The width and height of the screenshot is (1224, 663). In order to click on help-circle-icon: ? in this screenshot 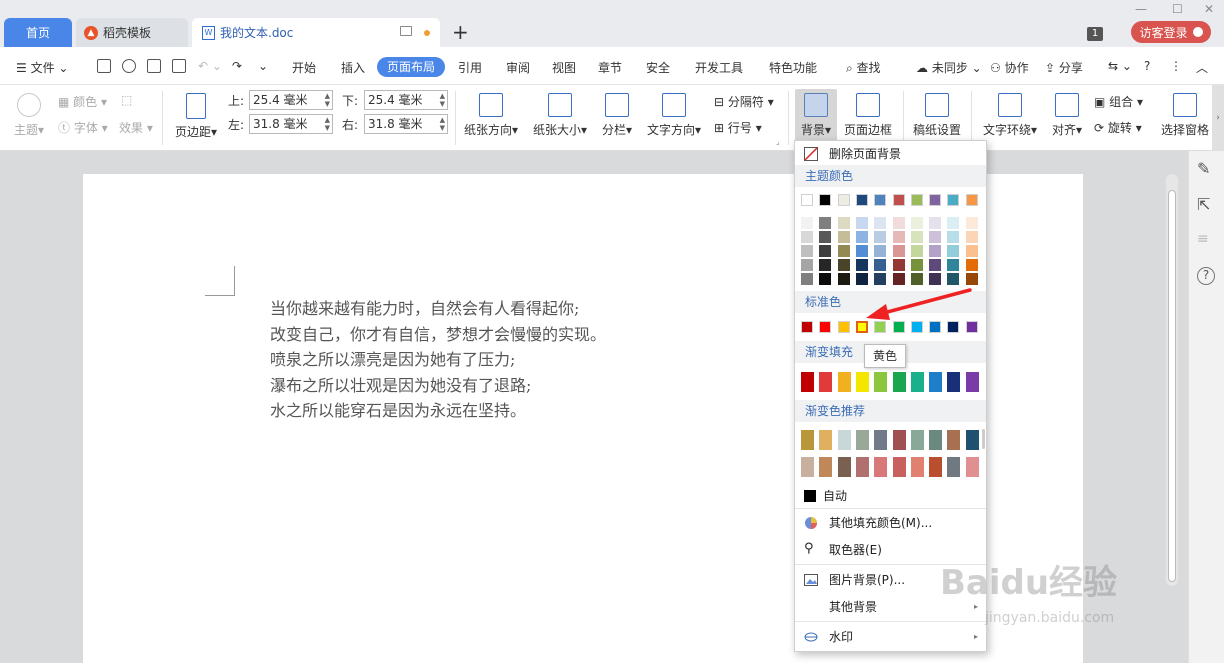, I will do `click(1206, 276)`.